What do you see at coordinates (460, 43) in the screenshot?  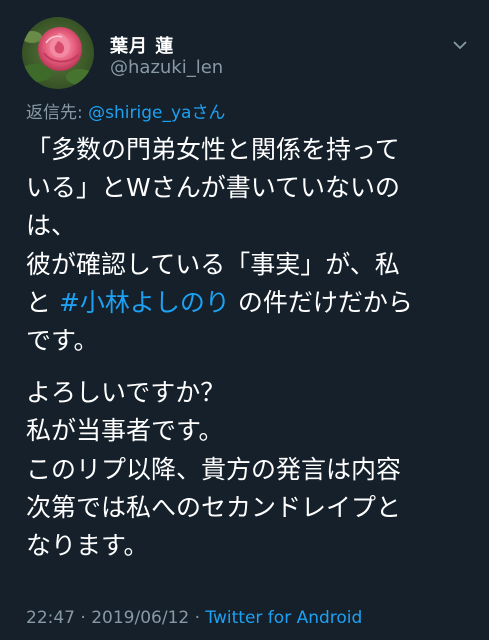 I see `chevron-down-icon` at bounding box center [460, 43].